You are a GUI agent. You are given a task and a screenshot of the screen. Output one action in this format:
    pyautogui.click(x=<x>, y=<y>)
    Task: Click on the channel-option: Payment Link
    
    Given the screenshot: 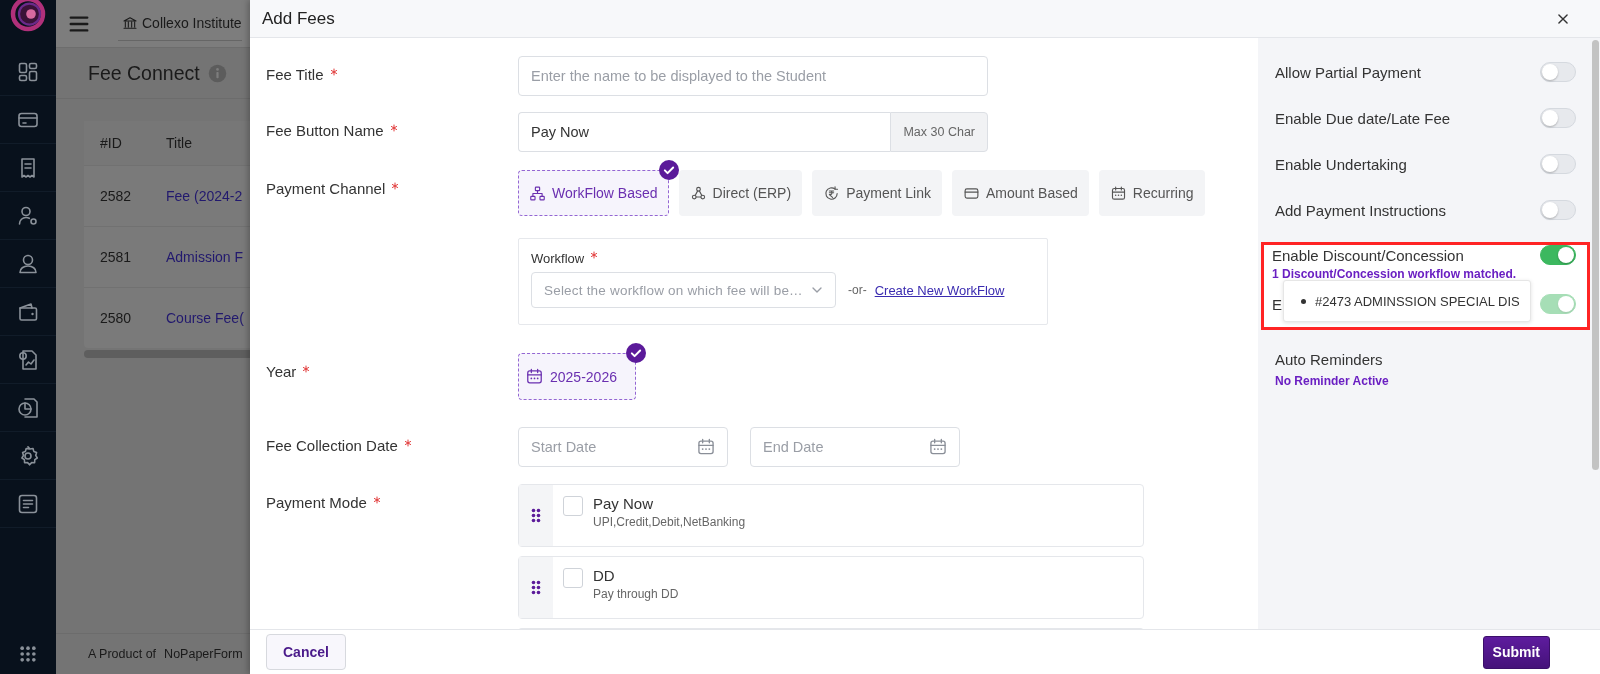 What is the action you would take?
    pyautogui.click(x=877, y=193)
    